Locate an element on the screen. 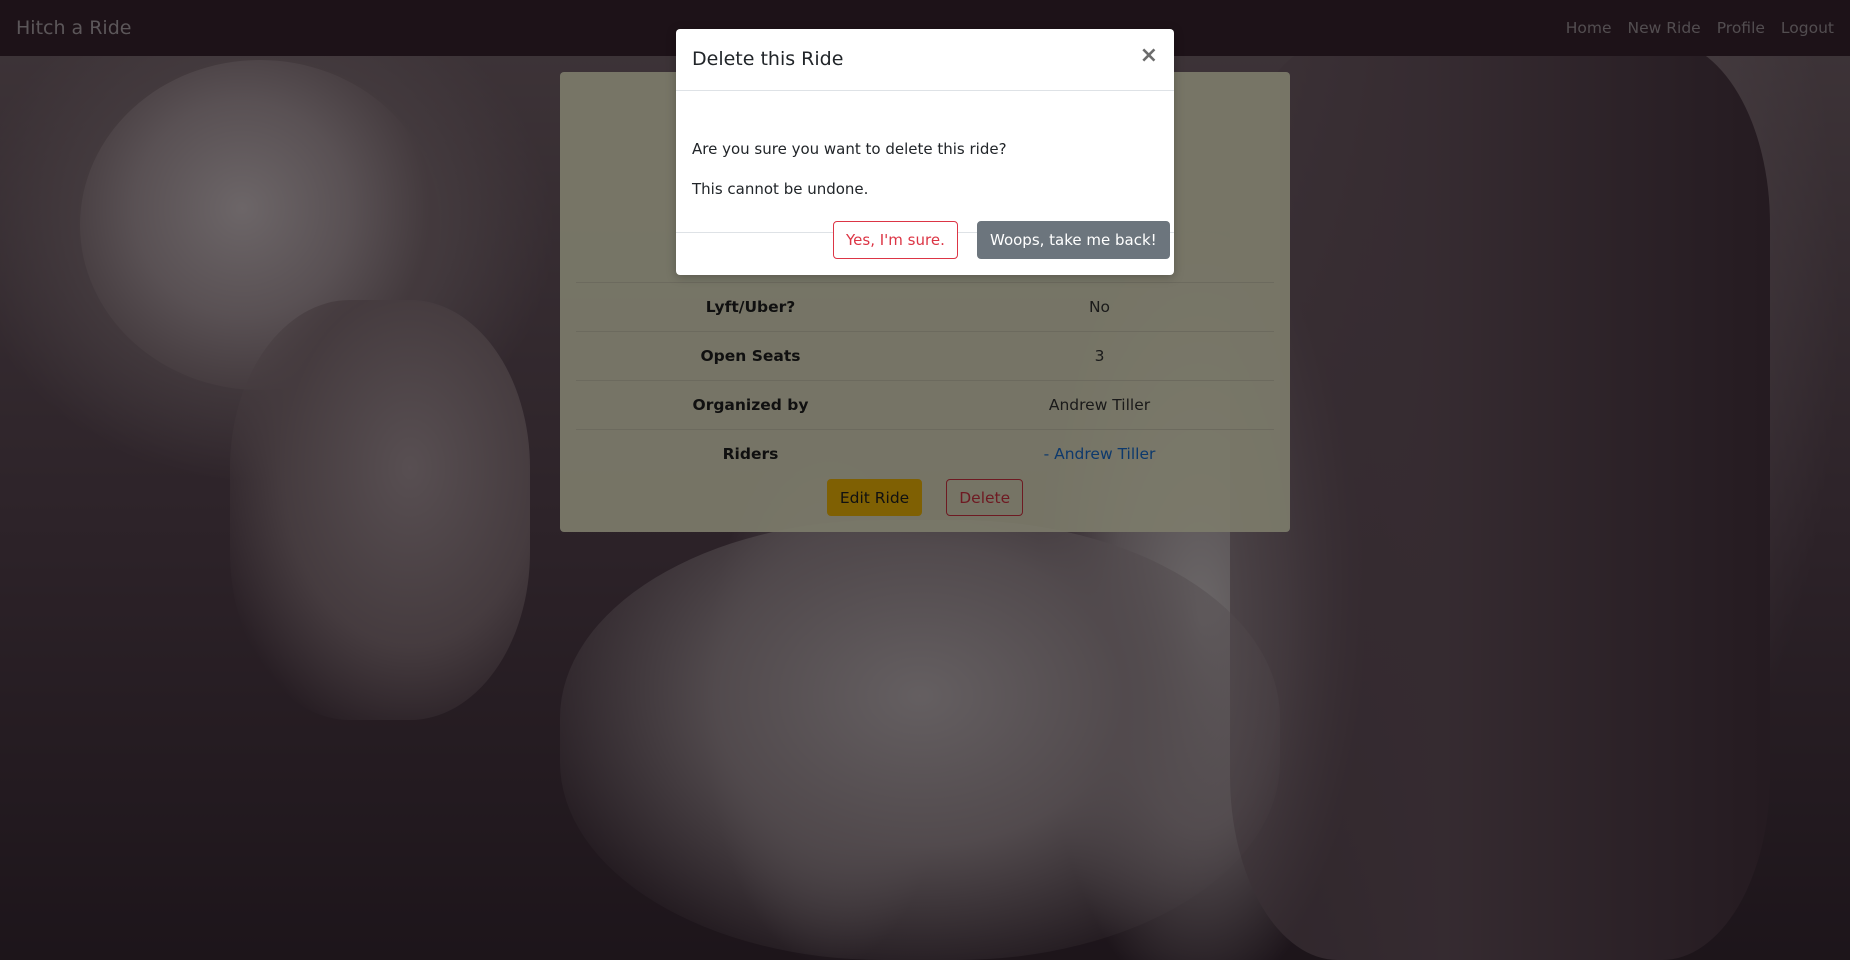 This screenshot has width=1850, height=960. modal-header: Delete this Ride × is located at coordinates (925, 60).